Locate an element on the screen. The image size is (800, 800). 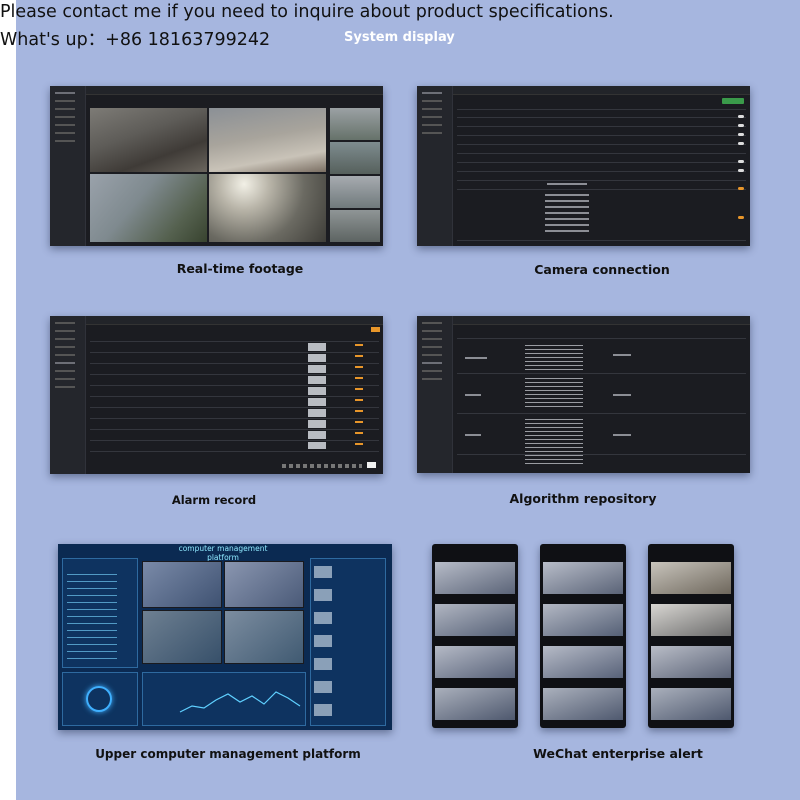
trend-line-chart is located at coordinates (240, 702).